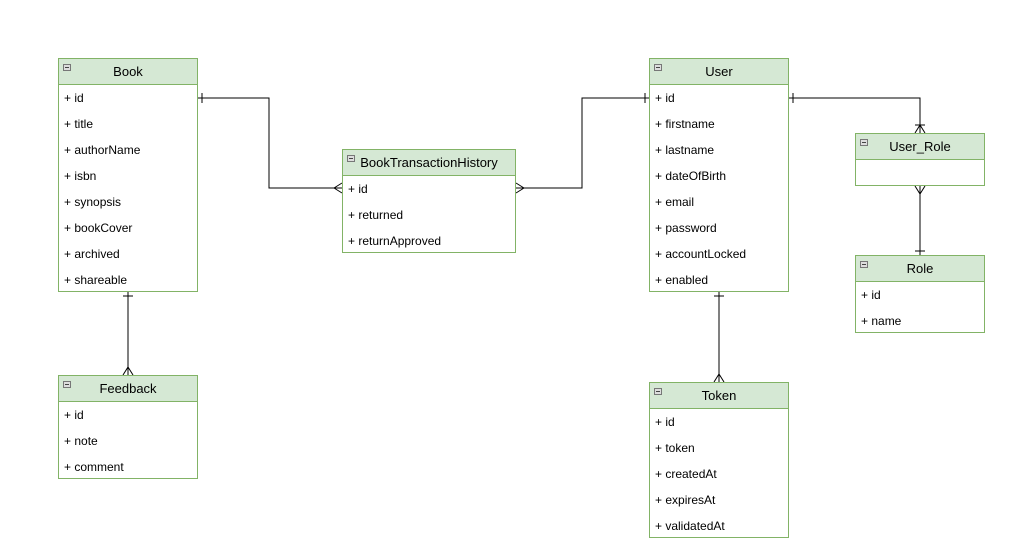  What do you see at coordinates (719, 150) in the screenshot?
I see `field-row: + lastname` at bounding box center [719, 150].